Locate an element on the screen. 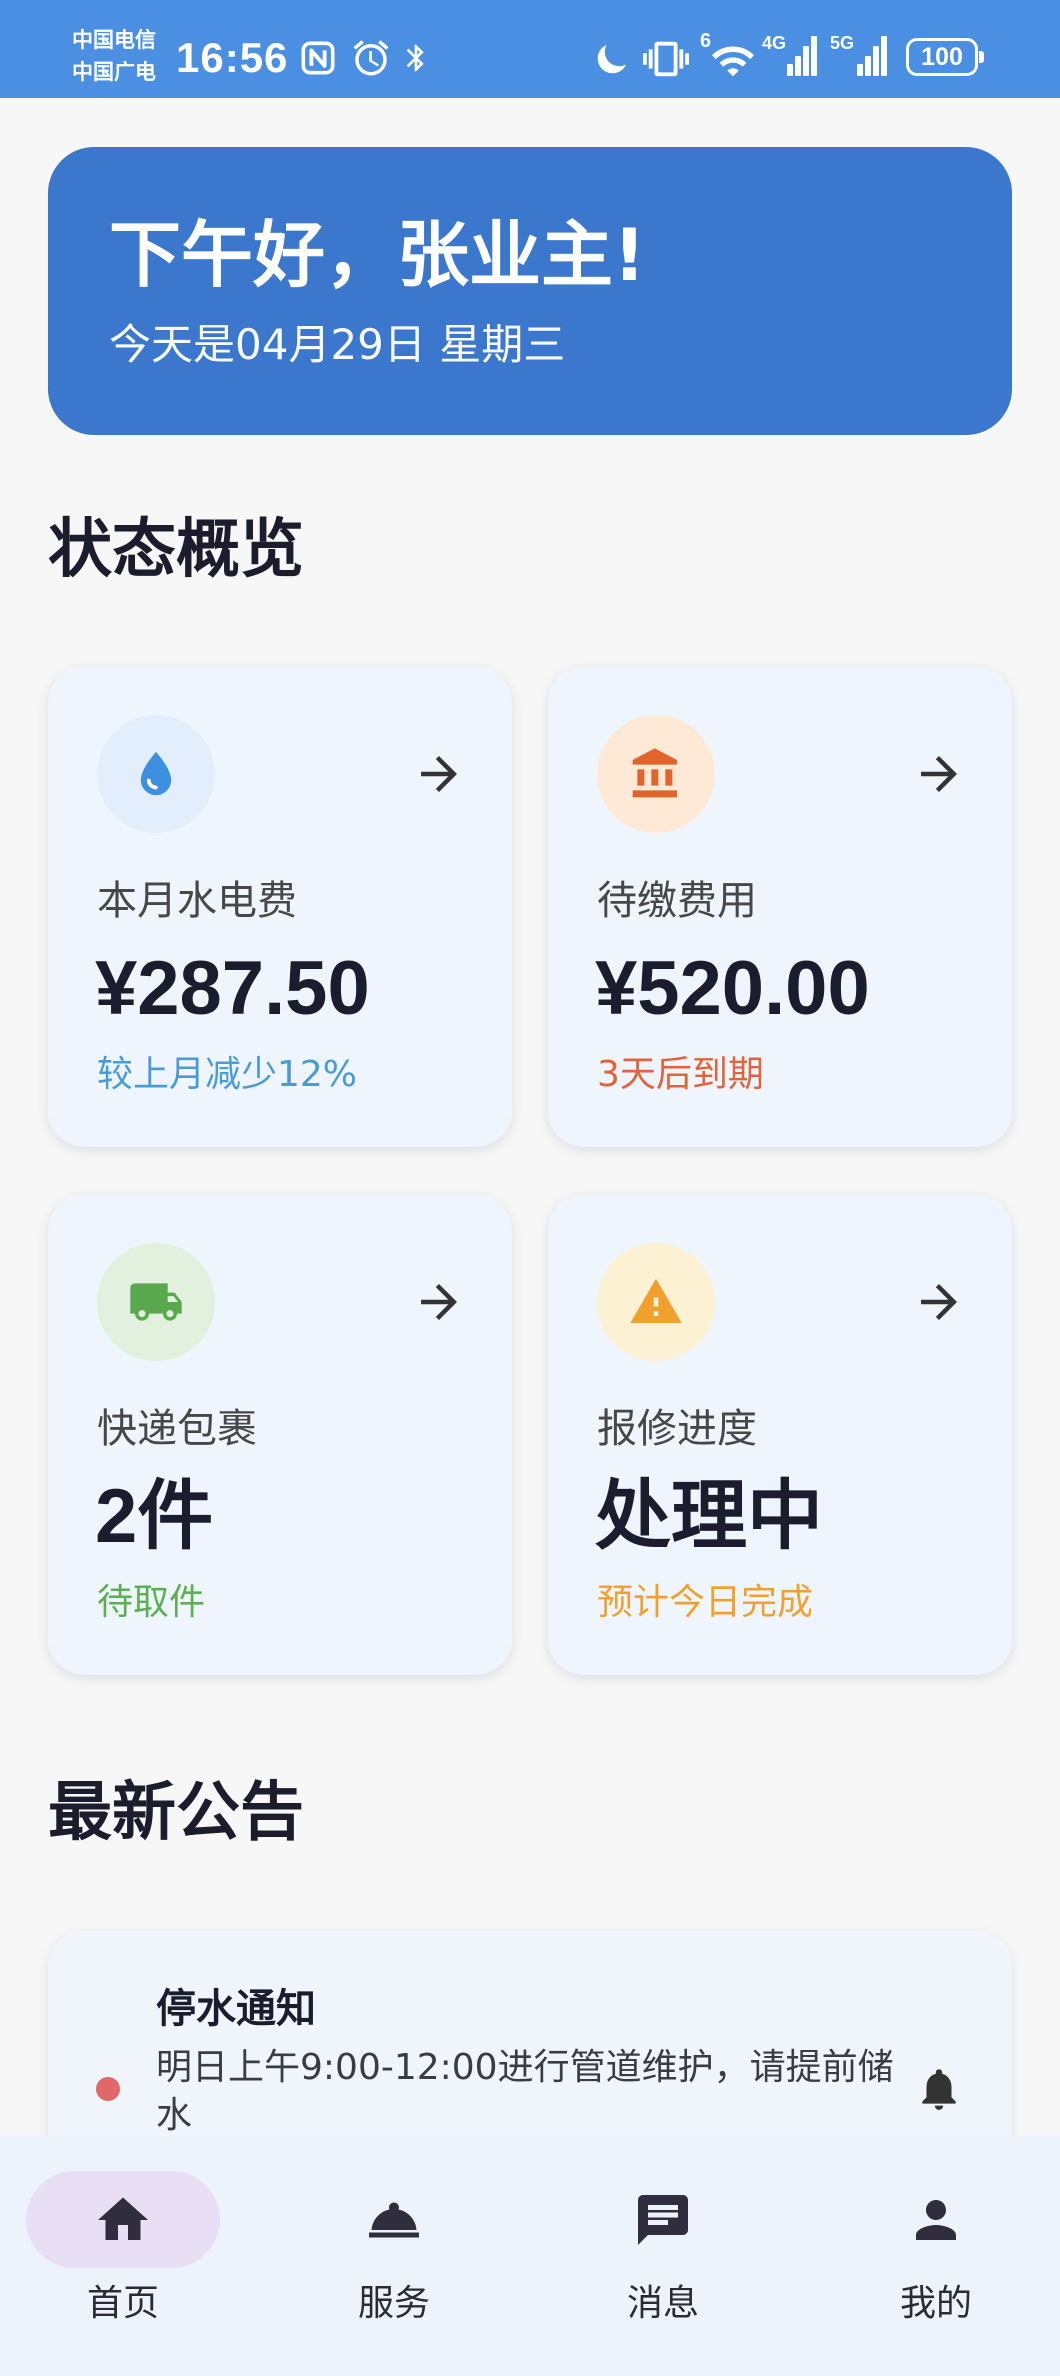 Image resolution: width=1060 pixels, height=2376 pixels. bell-icon is located at coordinates (939, 2089).